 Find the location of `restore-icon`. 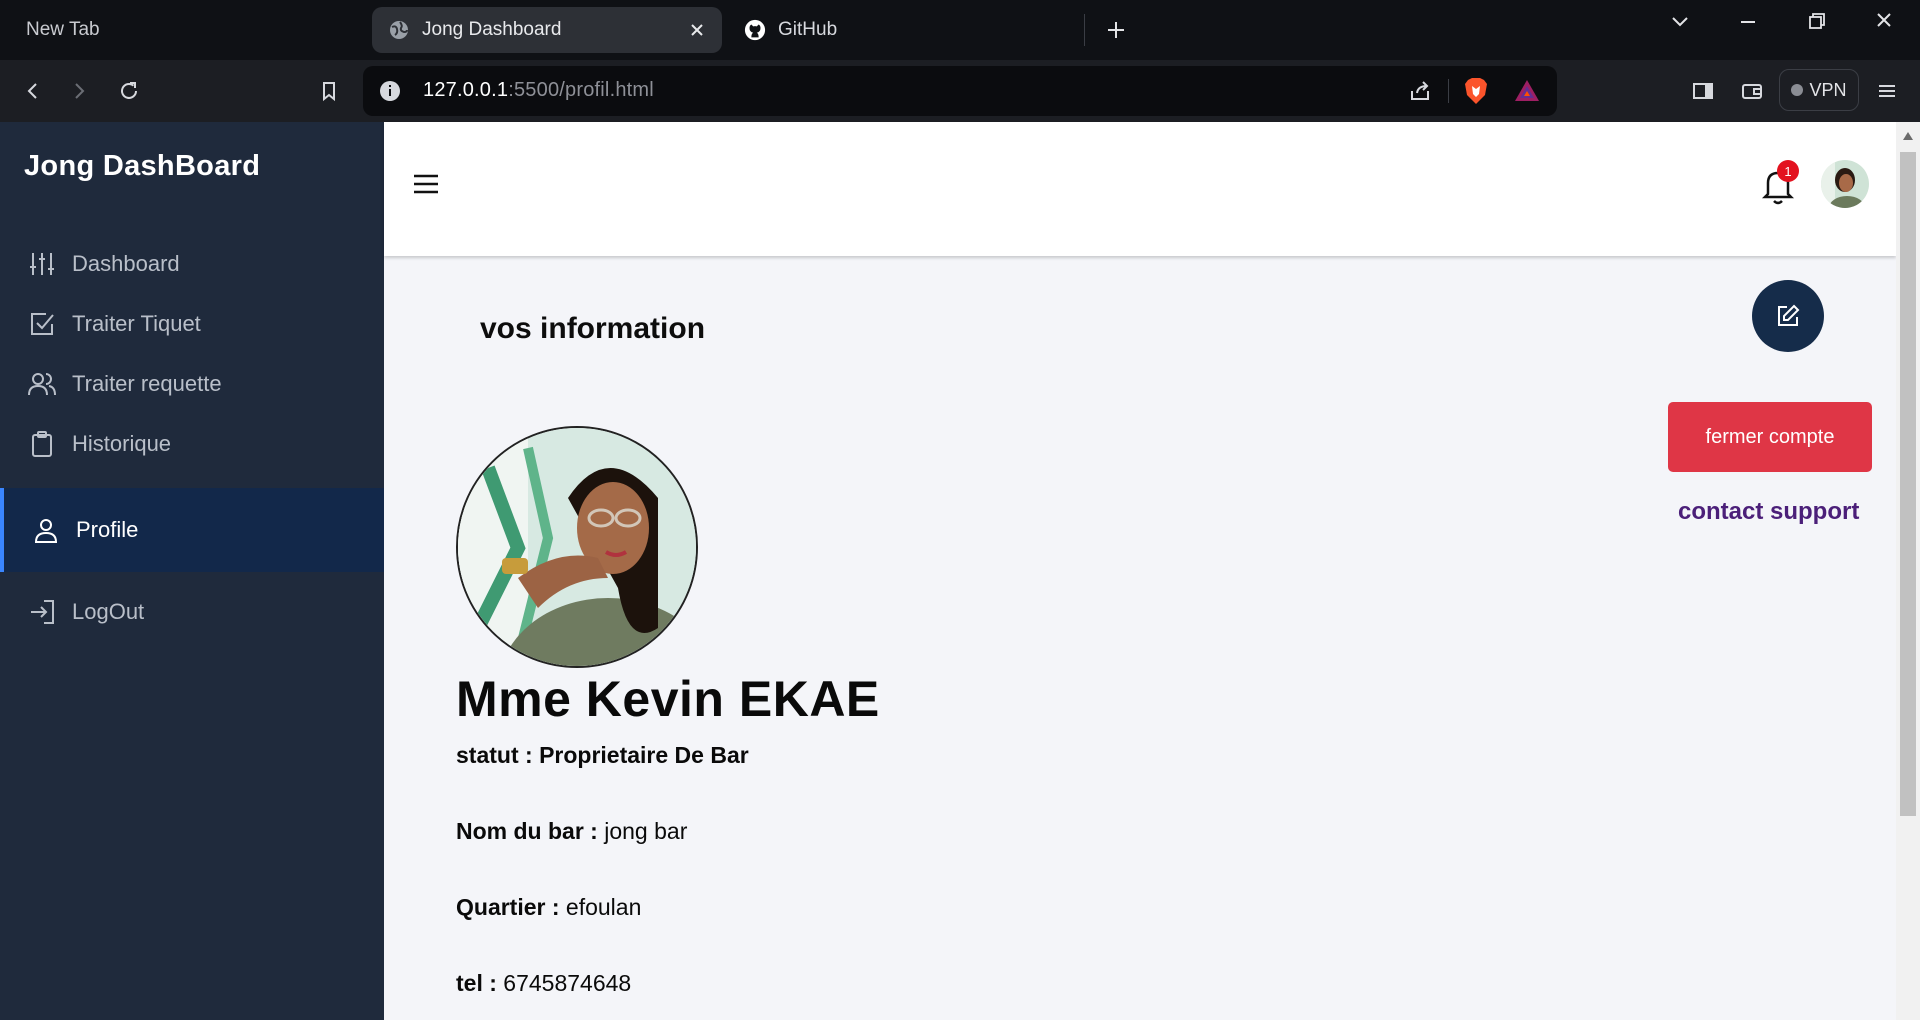

restore-icon is located at coordinates (1816, 22).